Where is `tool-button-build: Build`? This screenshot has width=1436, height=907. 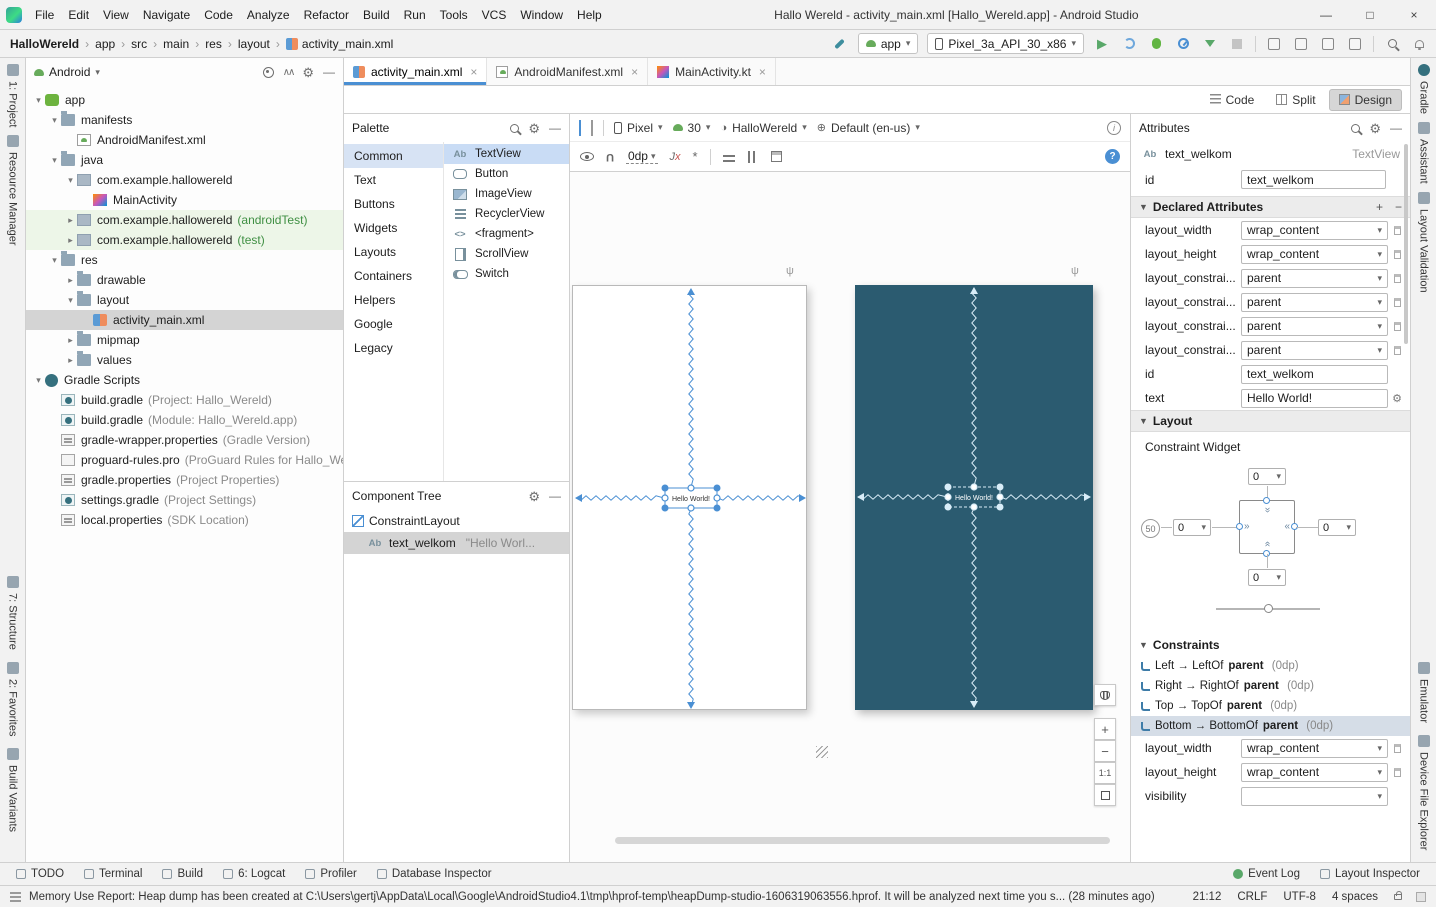 tool-button-build: Build is located at coordinates (182, 874).